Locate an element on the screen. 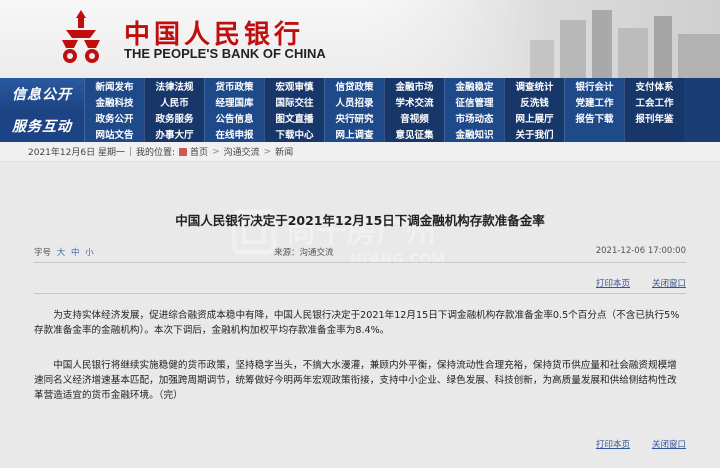  nav-link-announcements: 公告信息 is located at coordinates (234, 118).